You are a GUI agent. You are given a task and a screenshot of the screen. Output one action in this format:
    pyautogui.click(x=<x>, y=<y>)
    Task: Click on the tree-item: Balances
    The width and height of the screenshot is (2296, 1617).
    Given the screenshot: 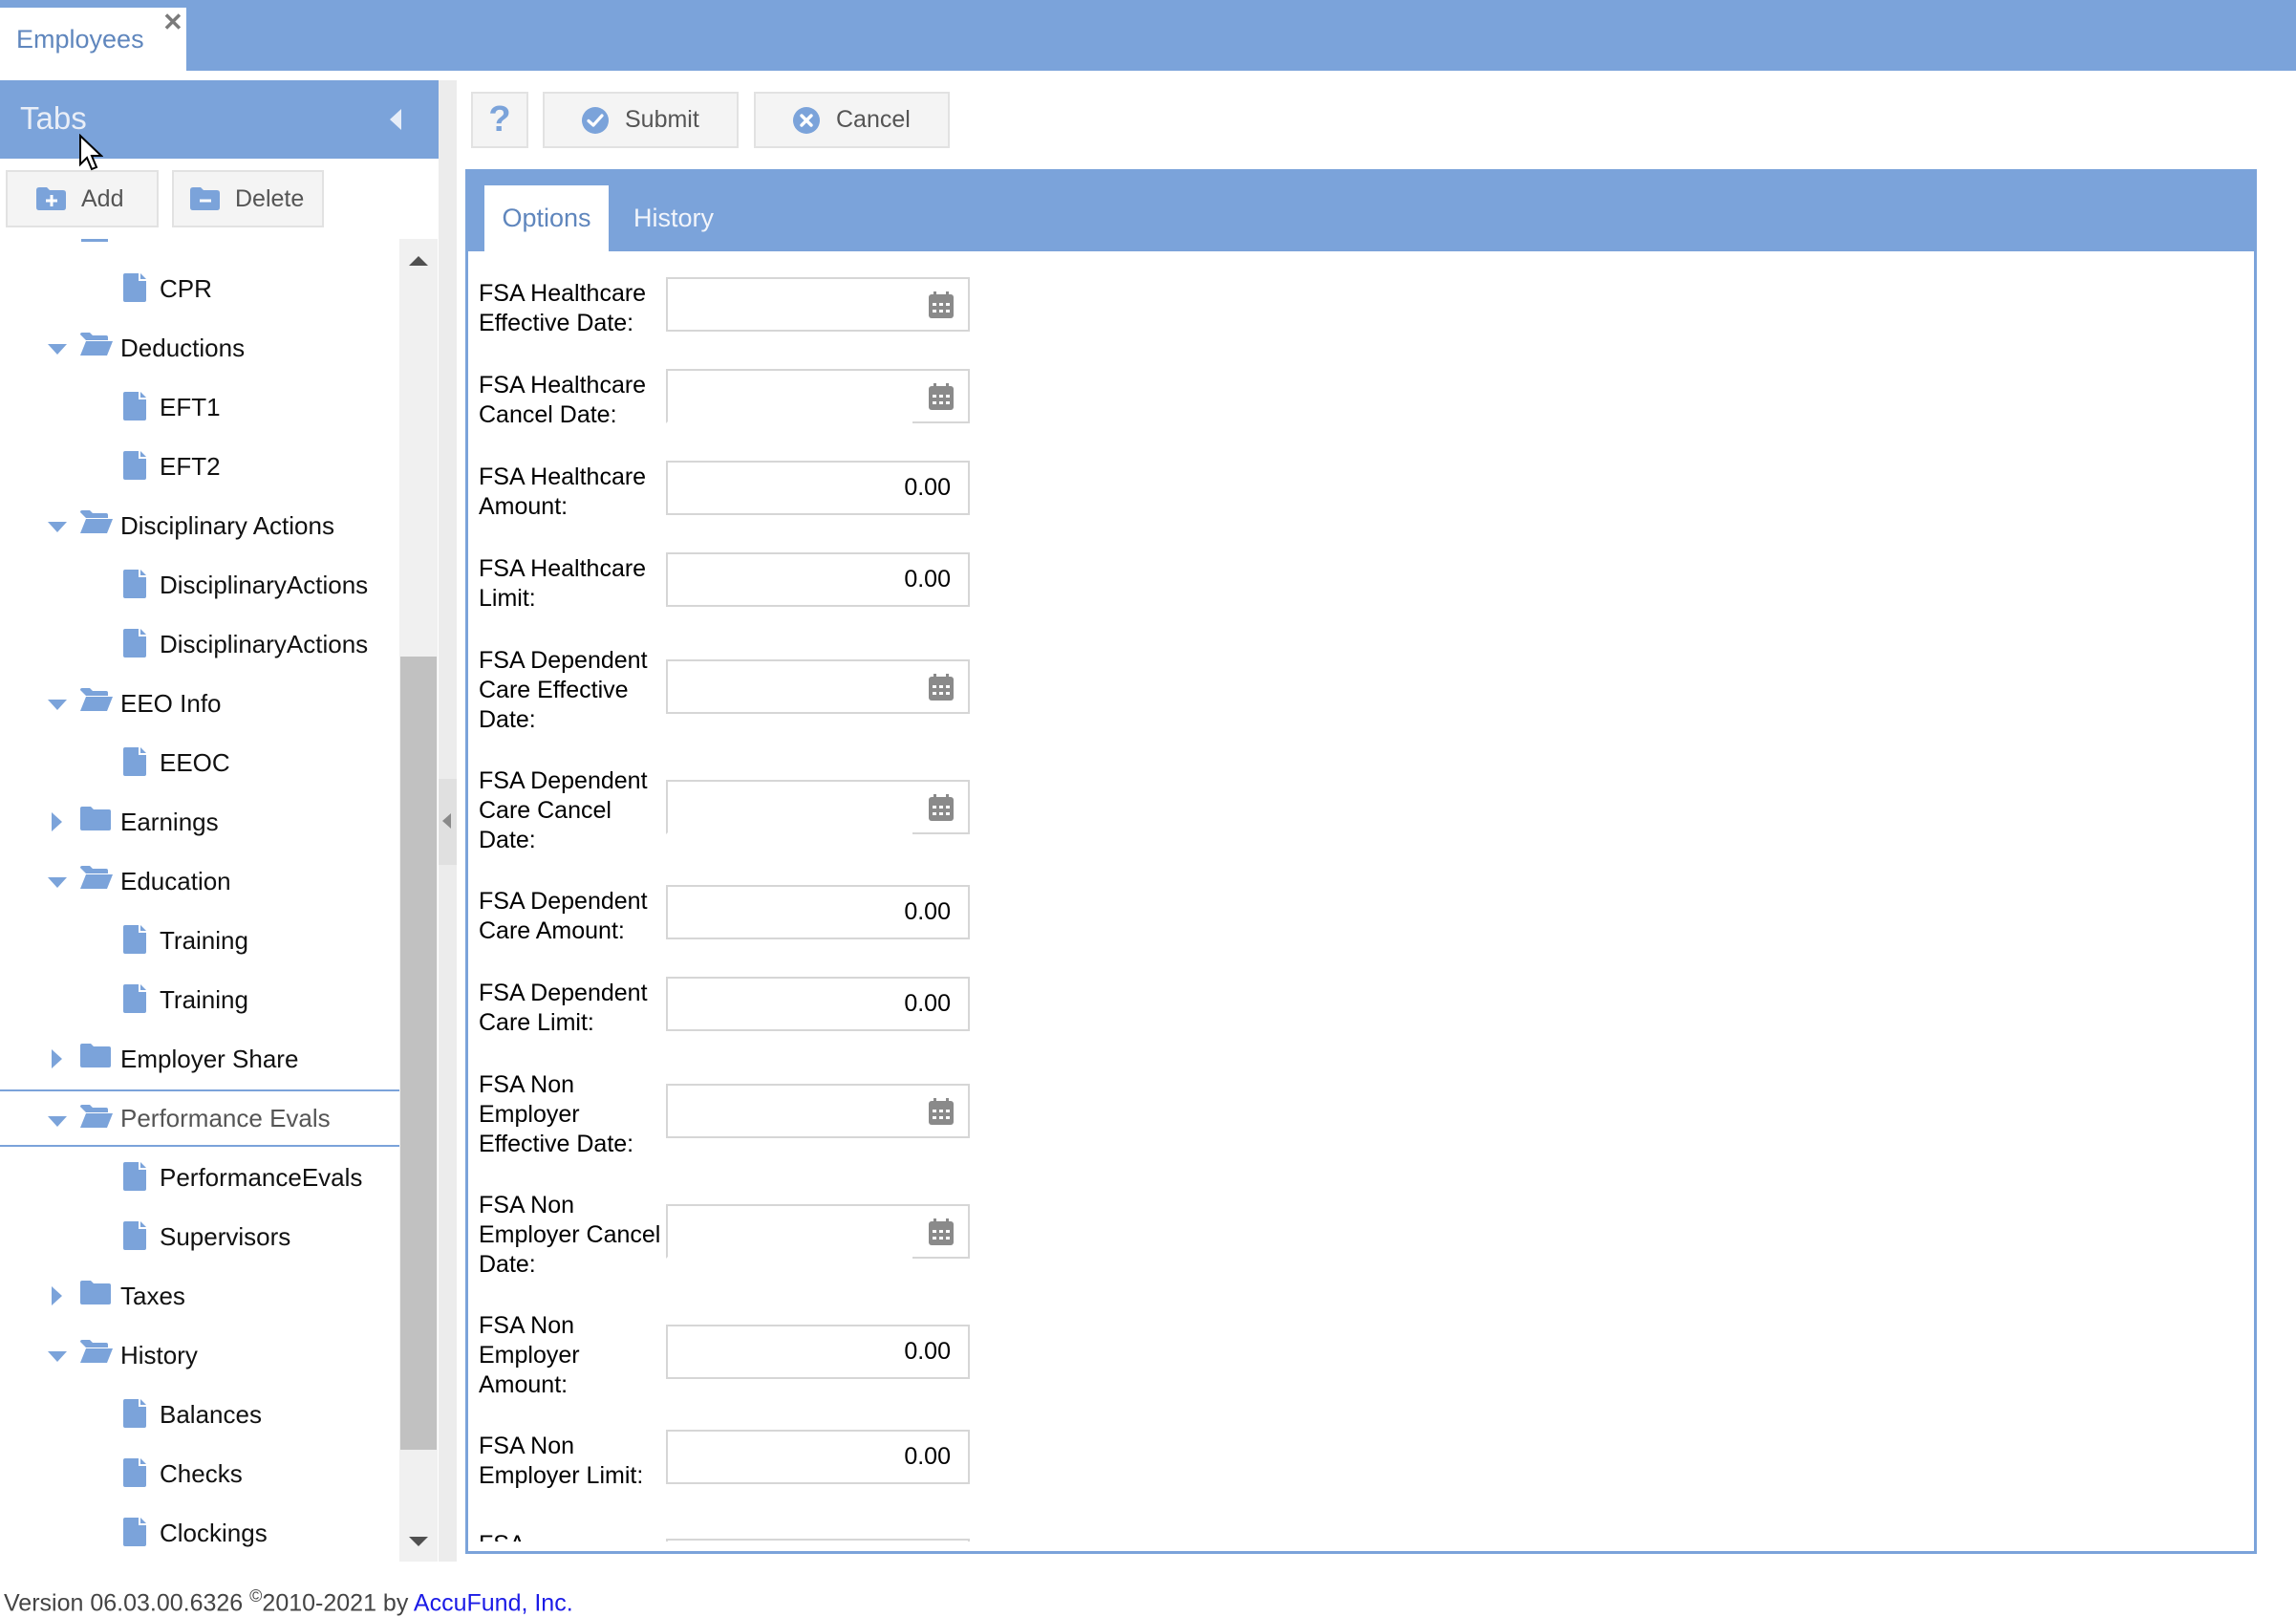 What is the action you would take?
    pyautogui.click(x=200, y=1414)
    